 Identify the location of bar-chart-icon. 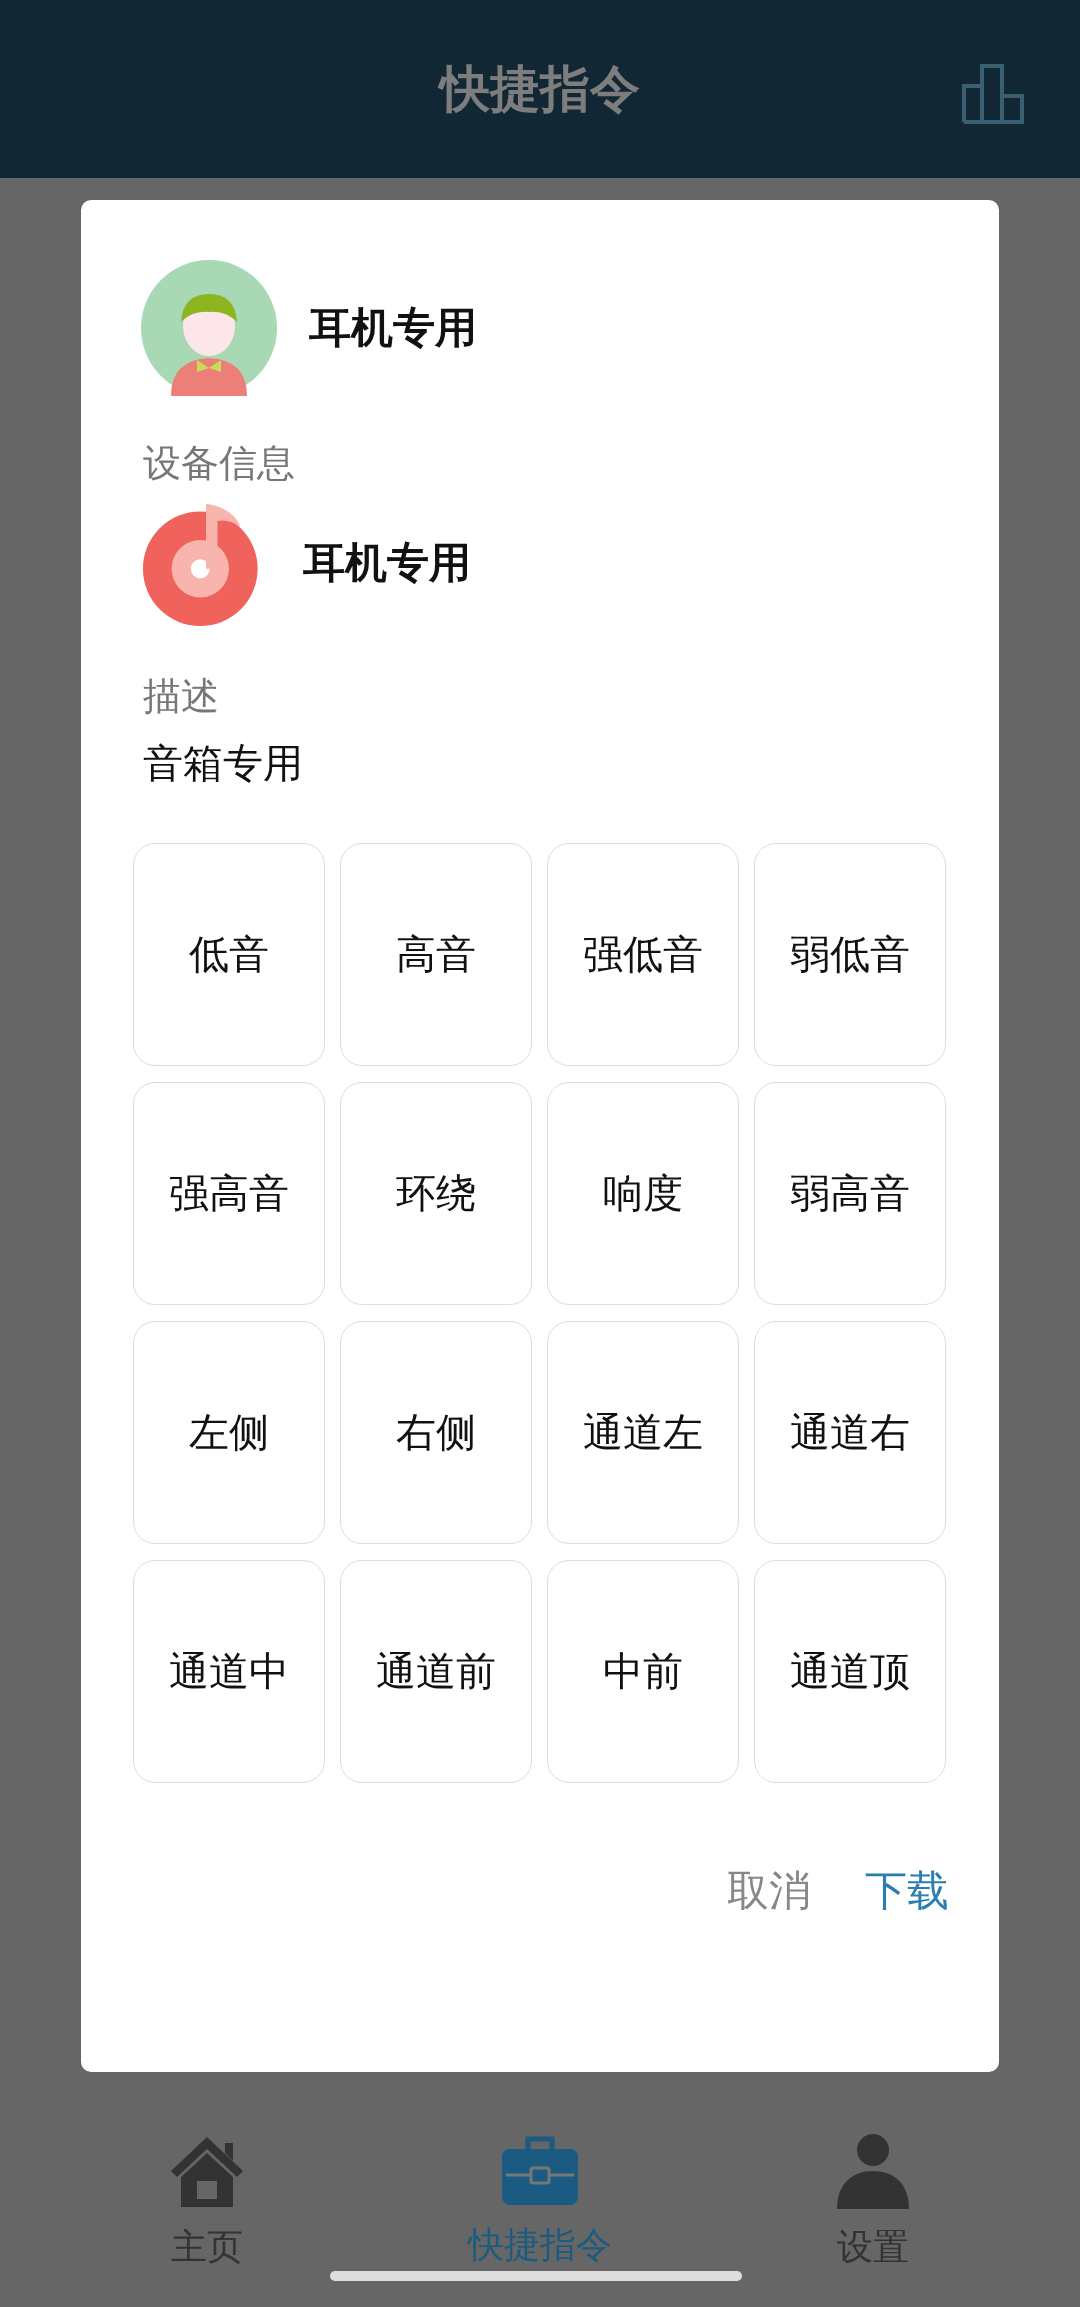
(994, 94).